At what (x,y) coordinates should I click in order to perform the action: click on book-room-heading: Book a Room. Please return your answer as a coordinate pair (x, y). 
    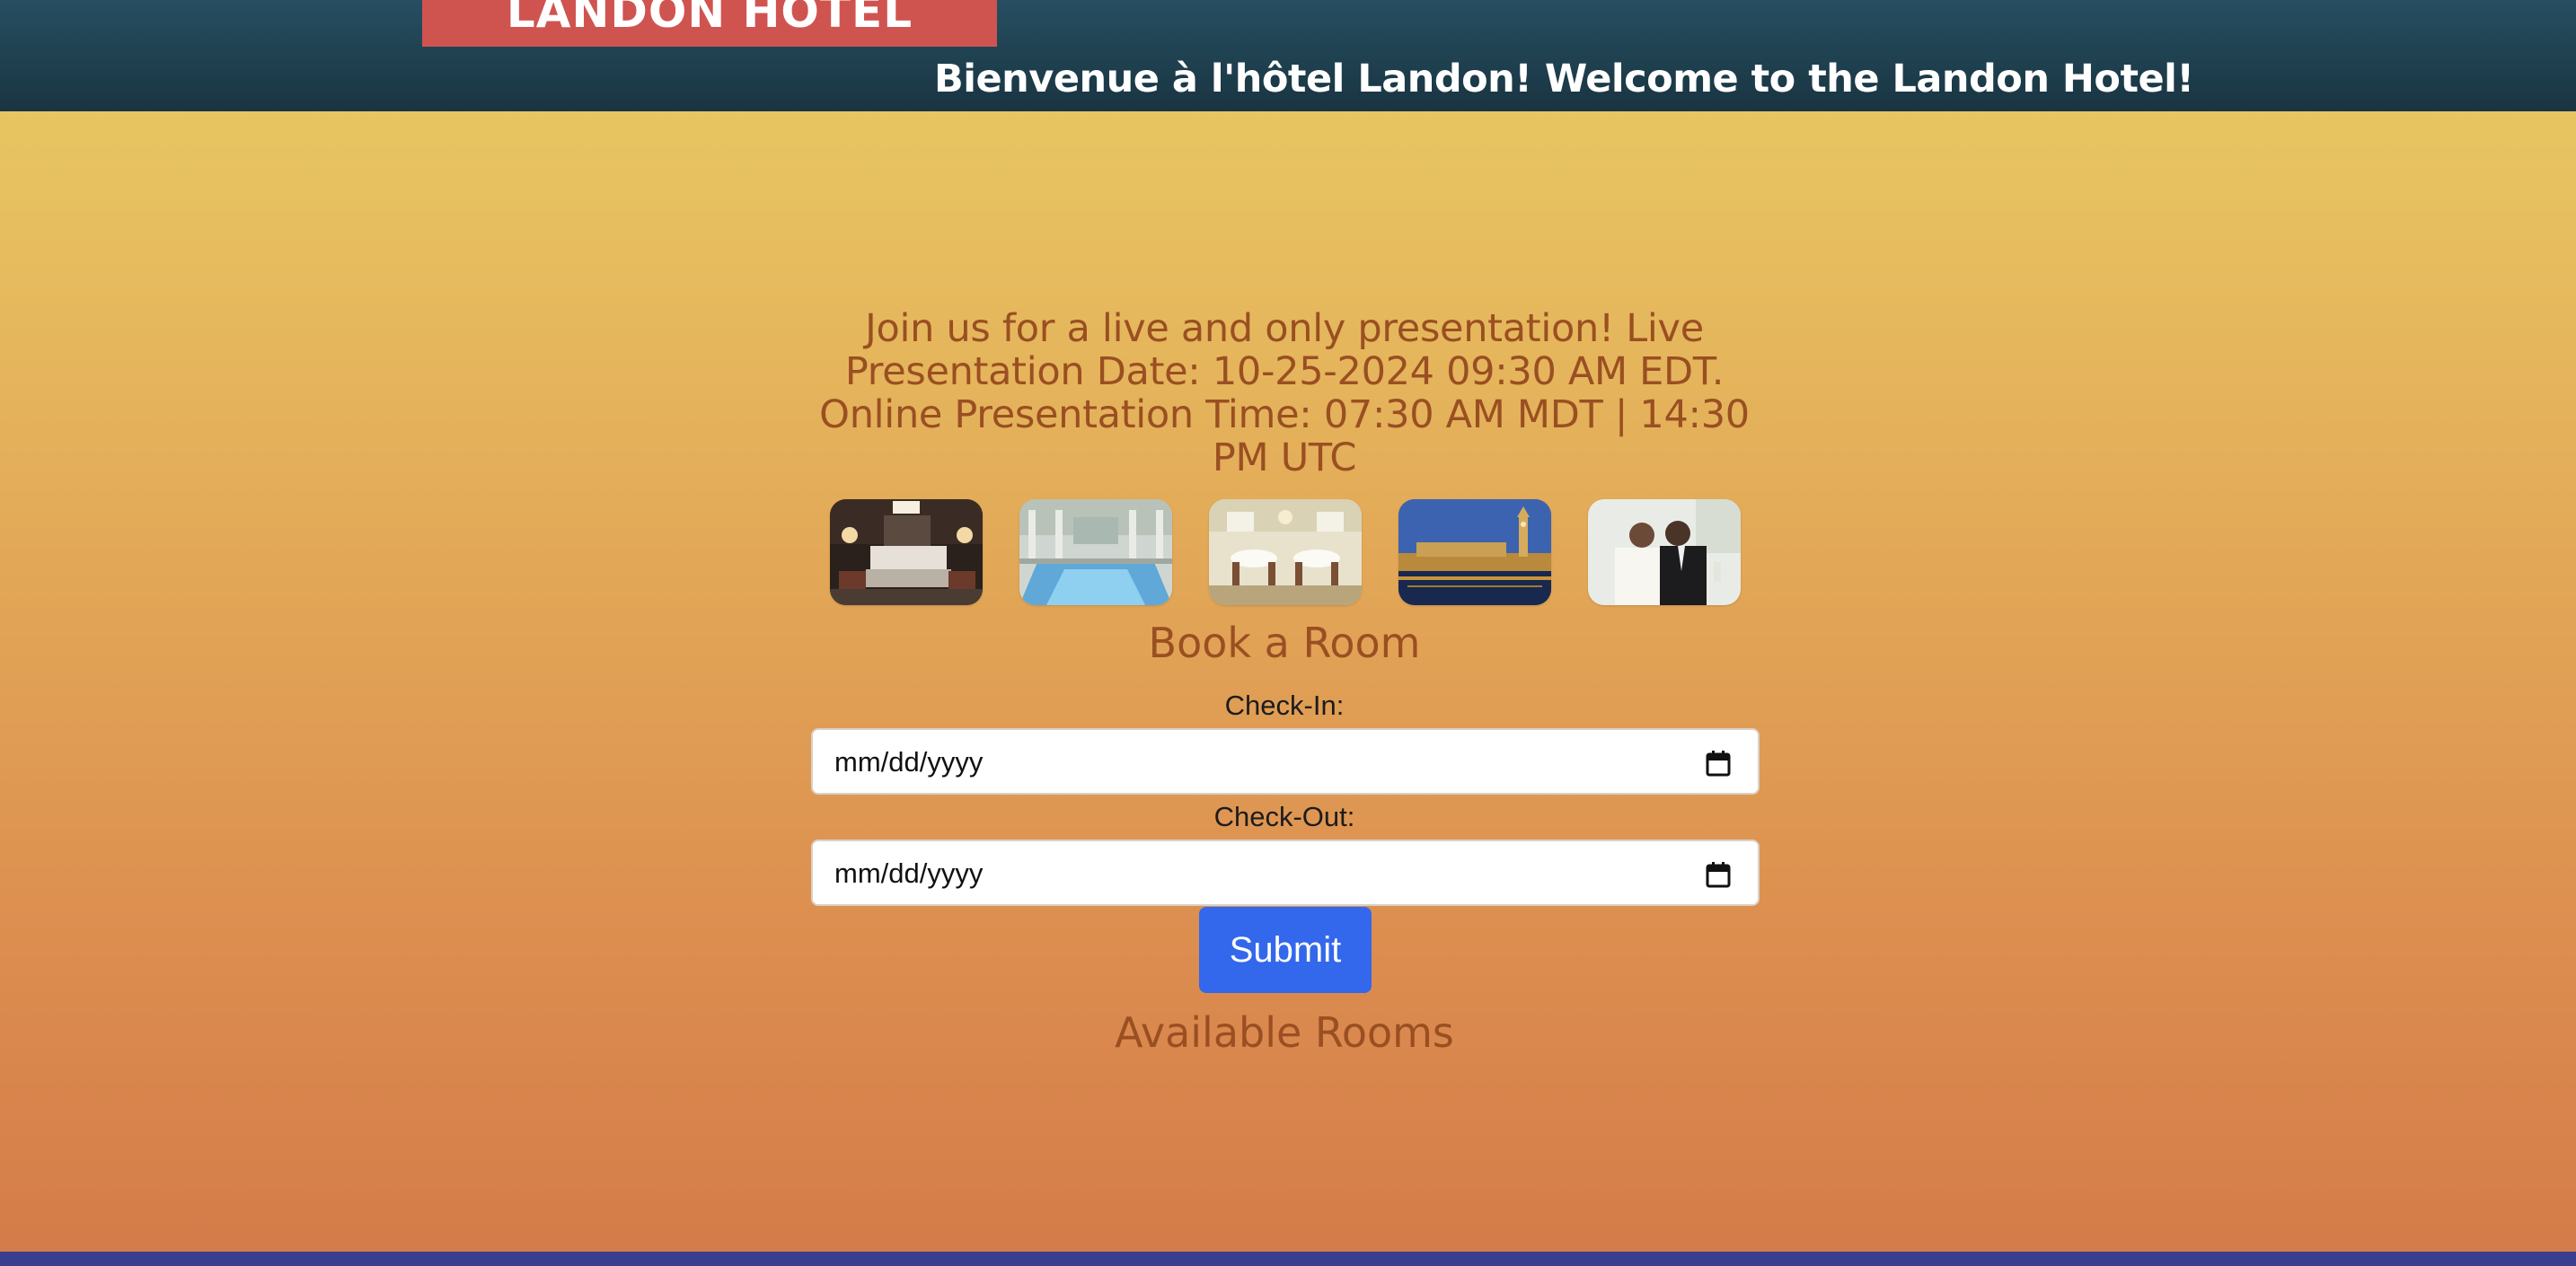
    Looking at the image, I should click on (1284, 643).